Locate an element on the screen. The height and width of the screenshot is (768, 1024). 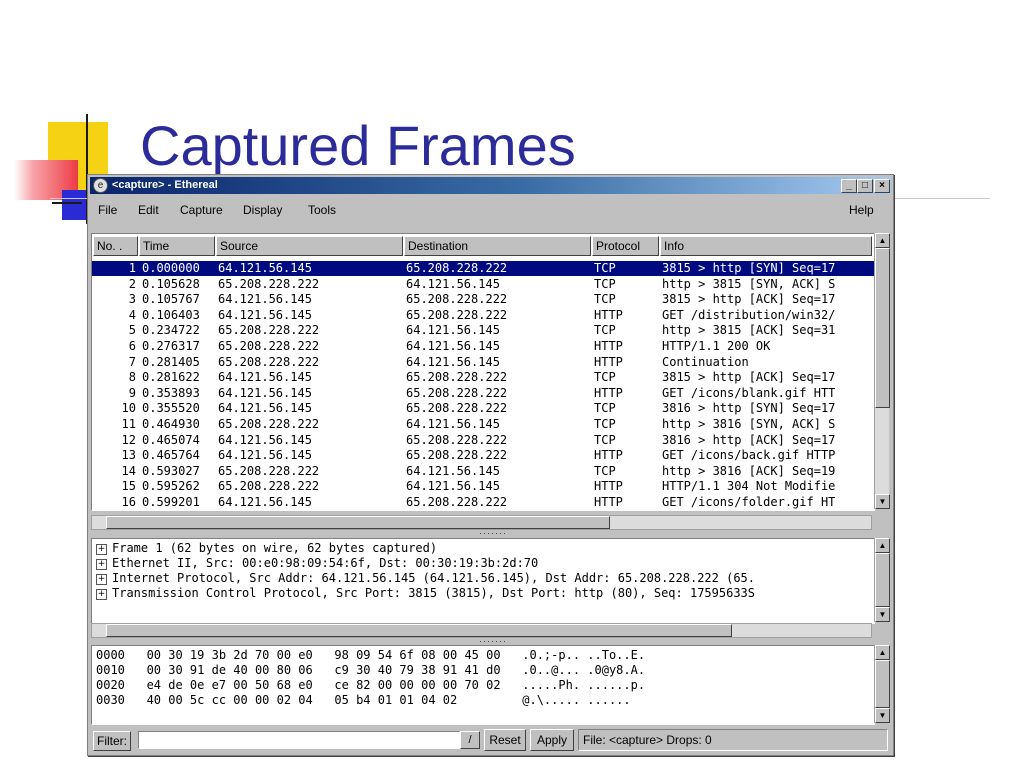
maximize-button: □ is located at coordinates (865, 186).